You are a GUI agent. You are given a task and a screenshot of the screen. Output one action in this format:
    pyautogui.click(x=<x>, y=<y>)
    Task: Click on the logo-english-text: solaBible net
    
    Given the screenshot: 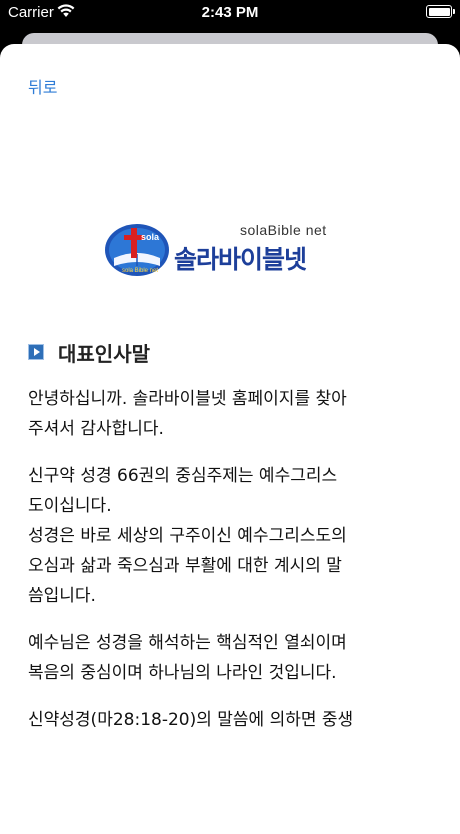 What is the action you would take?
    pyautogui.click(x=283, y=230)
    